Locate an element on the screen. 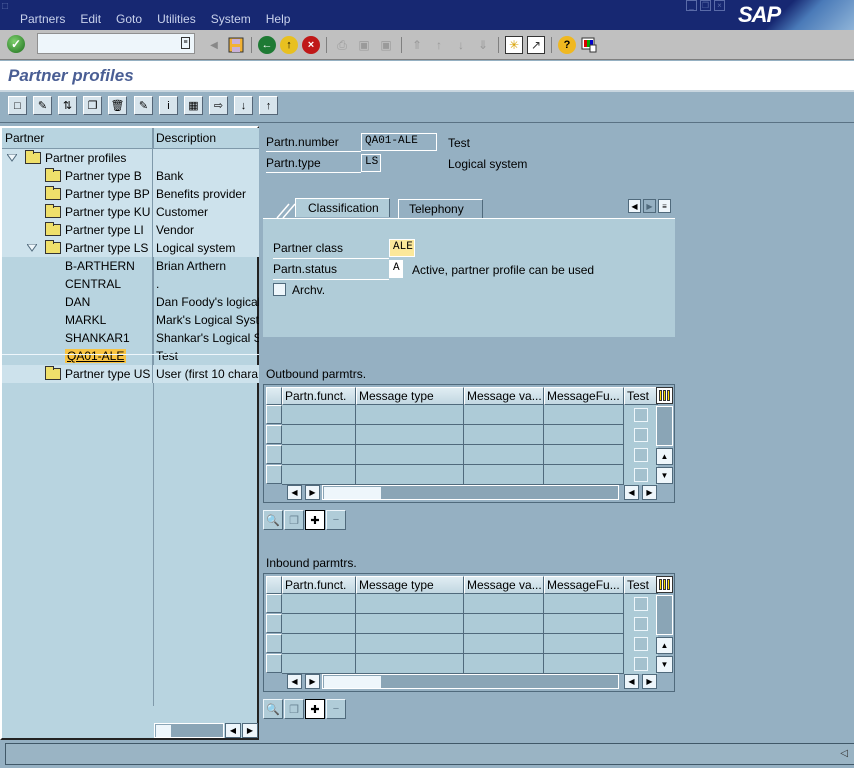 This screenshot has height=768, width=854. tree-node-label: Partner profiles is located at coordinates (85, 158).